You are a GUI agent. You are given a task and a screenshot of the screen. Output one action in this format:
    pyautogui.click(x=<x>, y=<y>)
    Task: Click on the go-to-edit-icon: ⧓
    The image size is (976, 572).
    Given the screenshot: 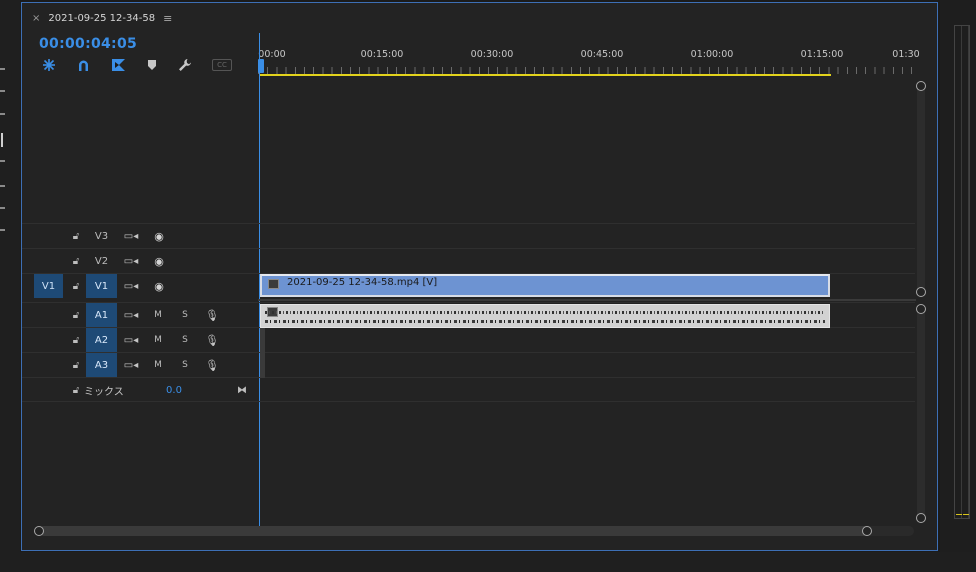 What is the action you would take?
    pyautogui.click(x=242, y=390)
    